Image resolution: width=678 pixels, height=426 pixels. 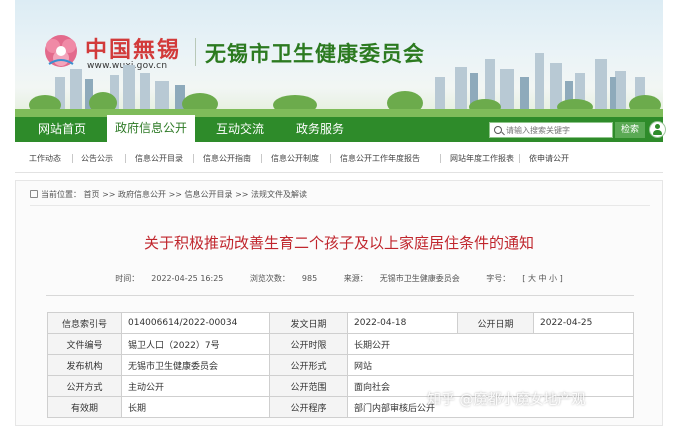 I want to click on disclosure-period-label: 公开时限, so click(x=308, y=344).